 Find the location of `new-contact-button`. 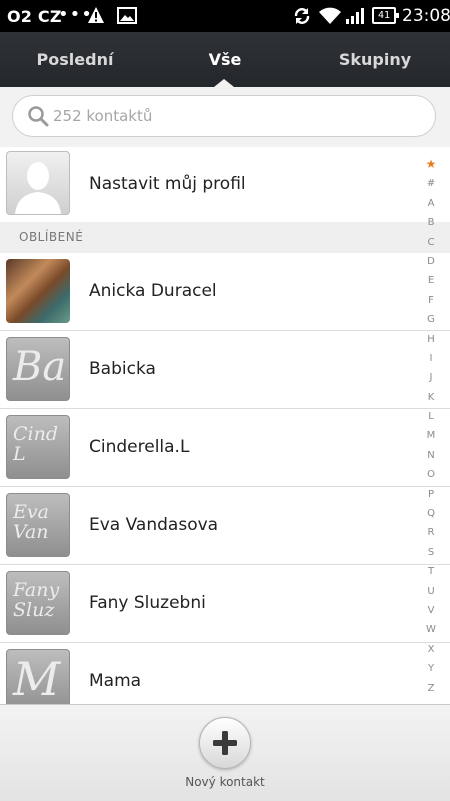

new-contact-button is located at coordinates (225, 743).